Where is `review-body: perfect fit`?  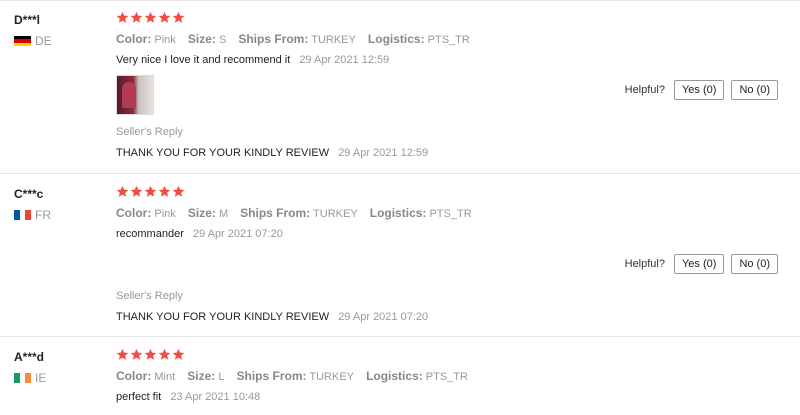
review-body: perfect fit is located at coordinates (139, 397).